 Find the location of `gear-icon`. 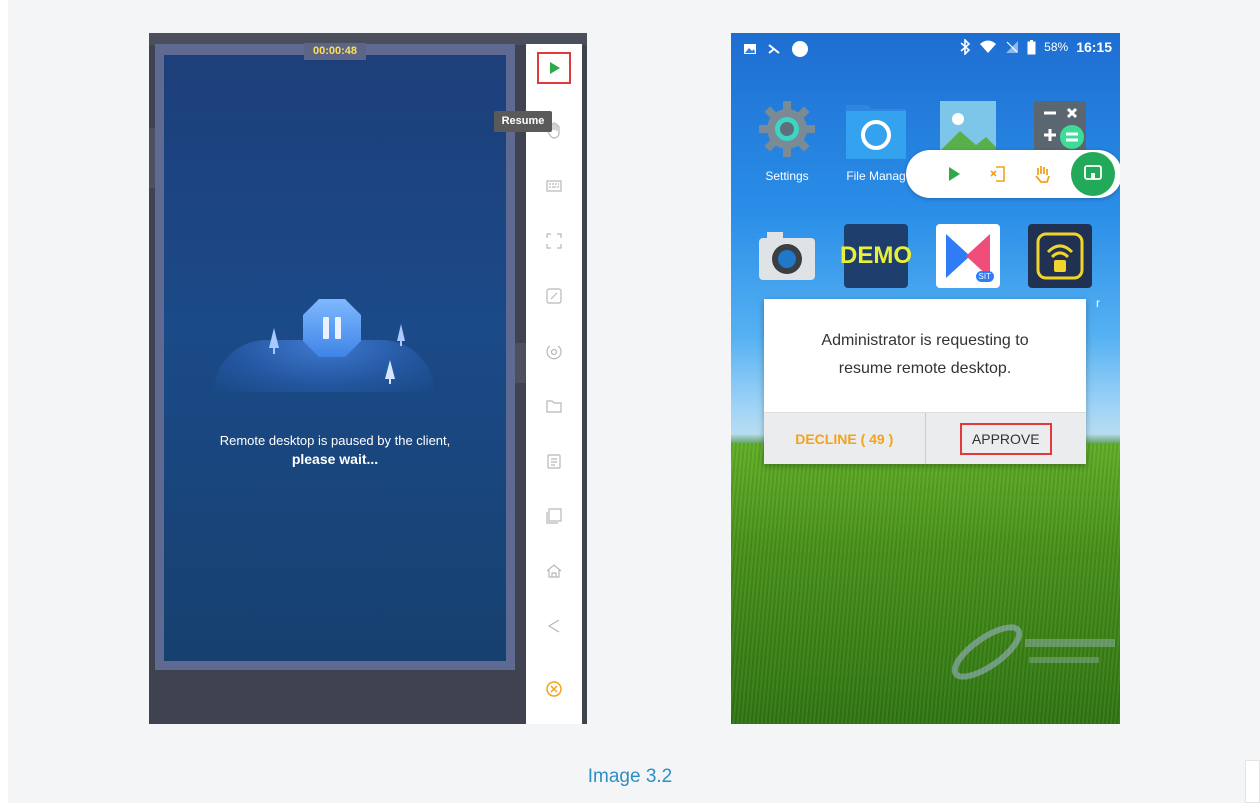

gear-icon is located at coordinates (787, 129).